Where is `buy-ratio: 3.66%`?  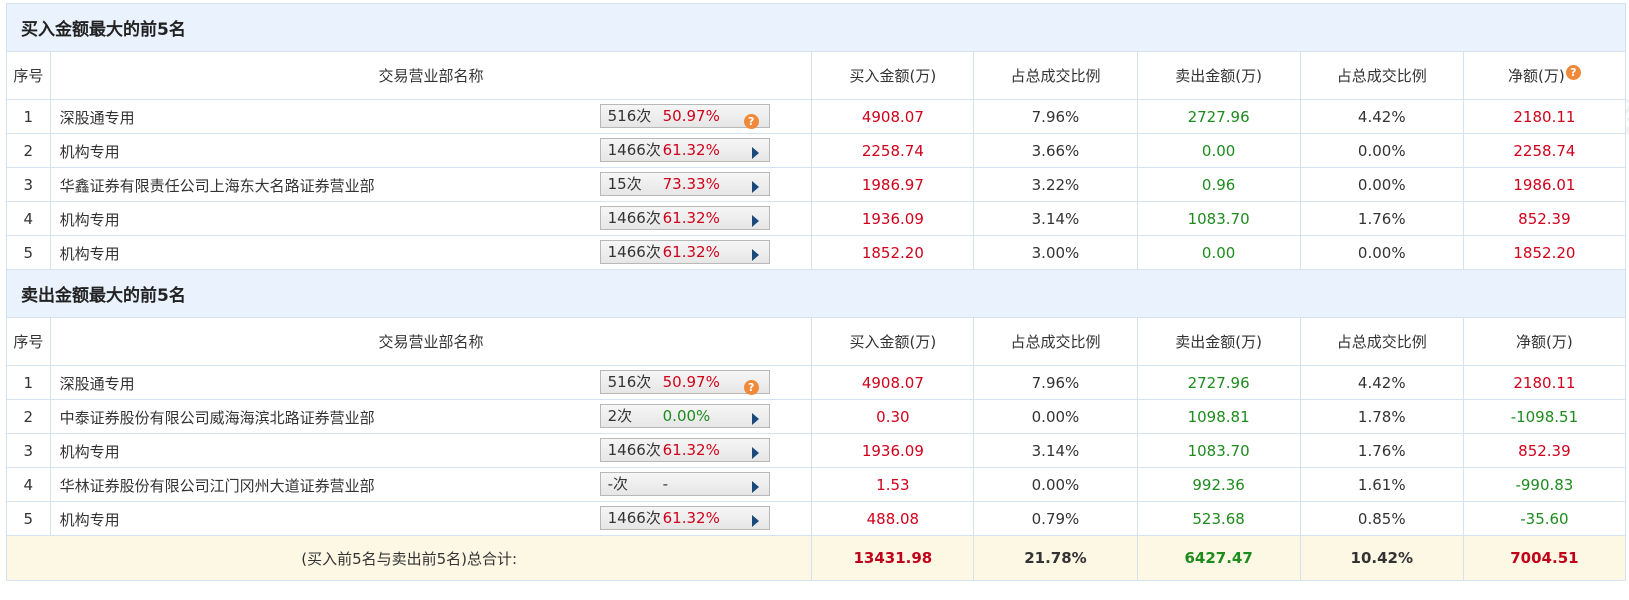
buy-ratio: 3.66% is located at coordinates (1055, 150).